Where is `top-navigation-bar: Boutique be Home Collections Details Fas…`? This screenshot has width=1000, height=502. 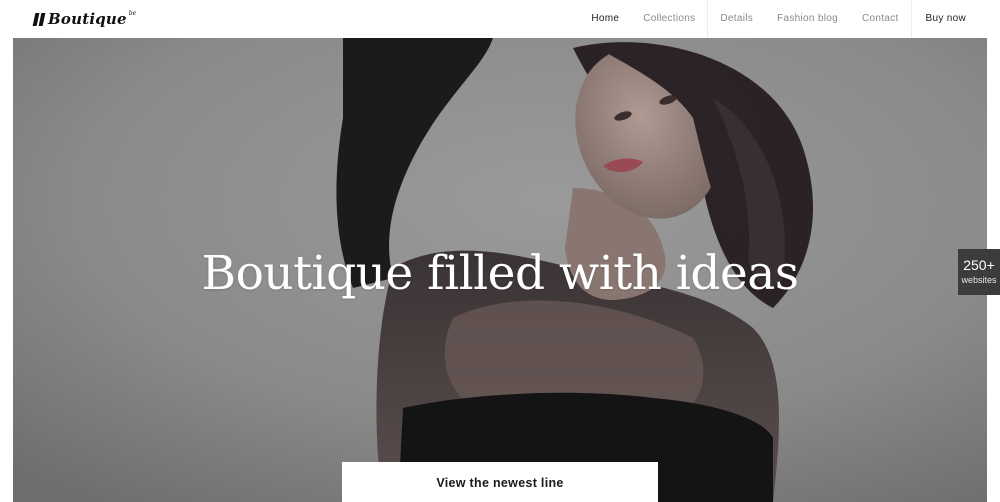 top-navigation-bar: Boutique be Home Collections Details Fas… is located at coordinates (500, 19).